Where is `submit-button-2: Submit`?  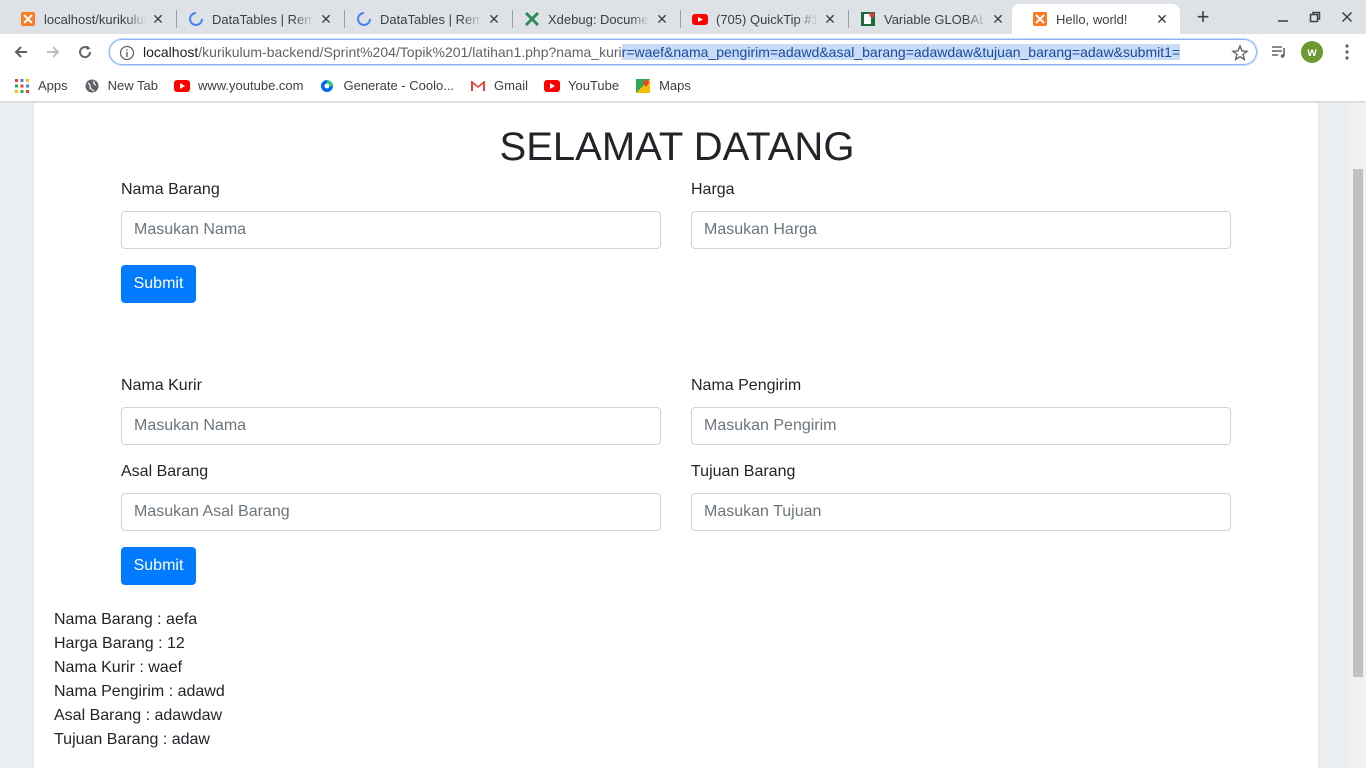 submit-button-2: Submit is located at coordinates (158, 566).